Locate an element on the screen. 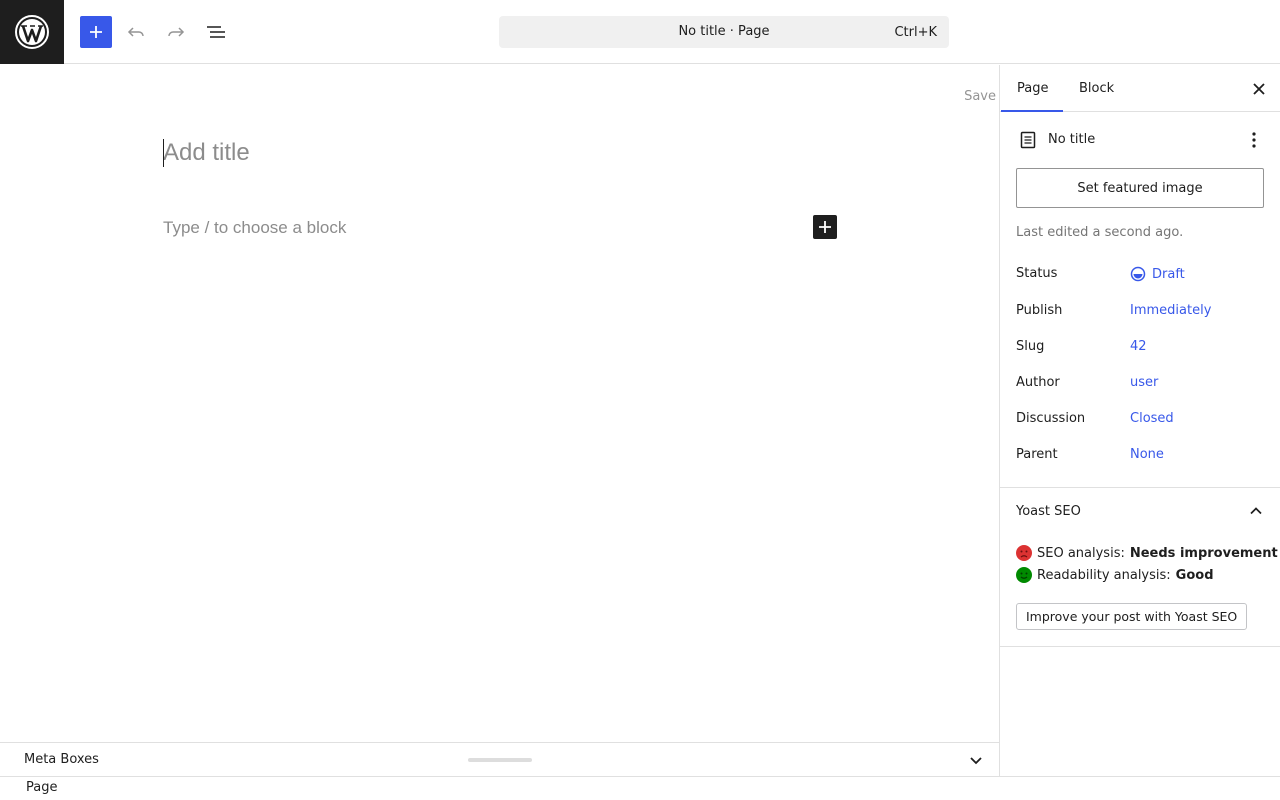 The image size is (1280, 800). slug-row: Slug 42 is located at coordinates (1141, 349).